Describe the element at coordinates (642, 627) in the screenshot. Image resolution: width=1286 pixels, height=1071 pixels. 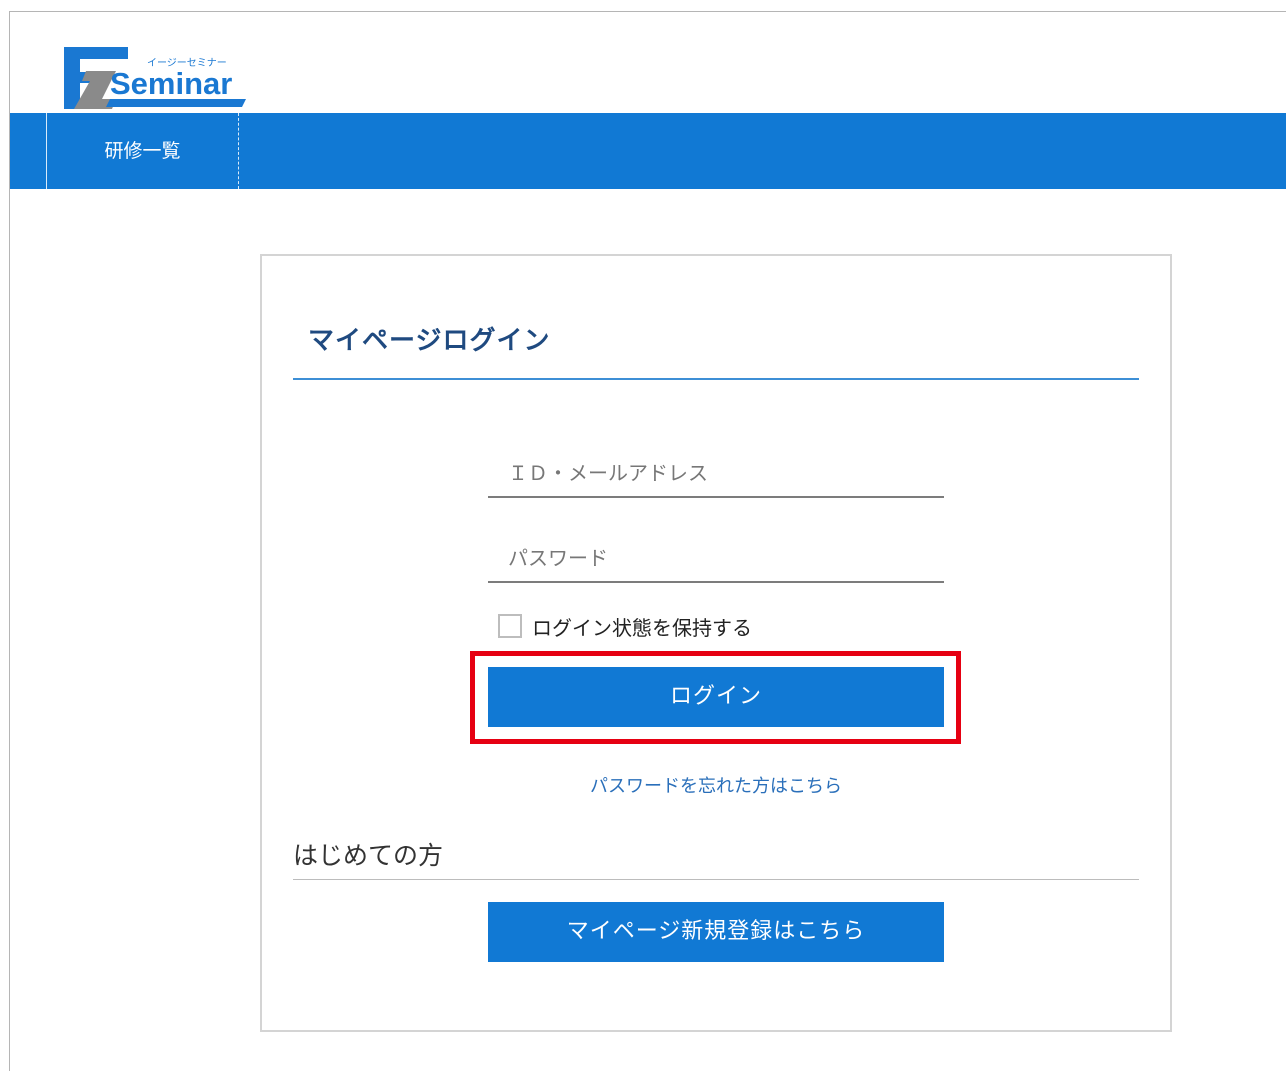
I see `remember-label: ログイン状態を保持する` at that location.